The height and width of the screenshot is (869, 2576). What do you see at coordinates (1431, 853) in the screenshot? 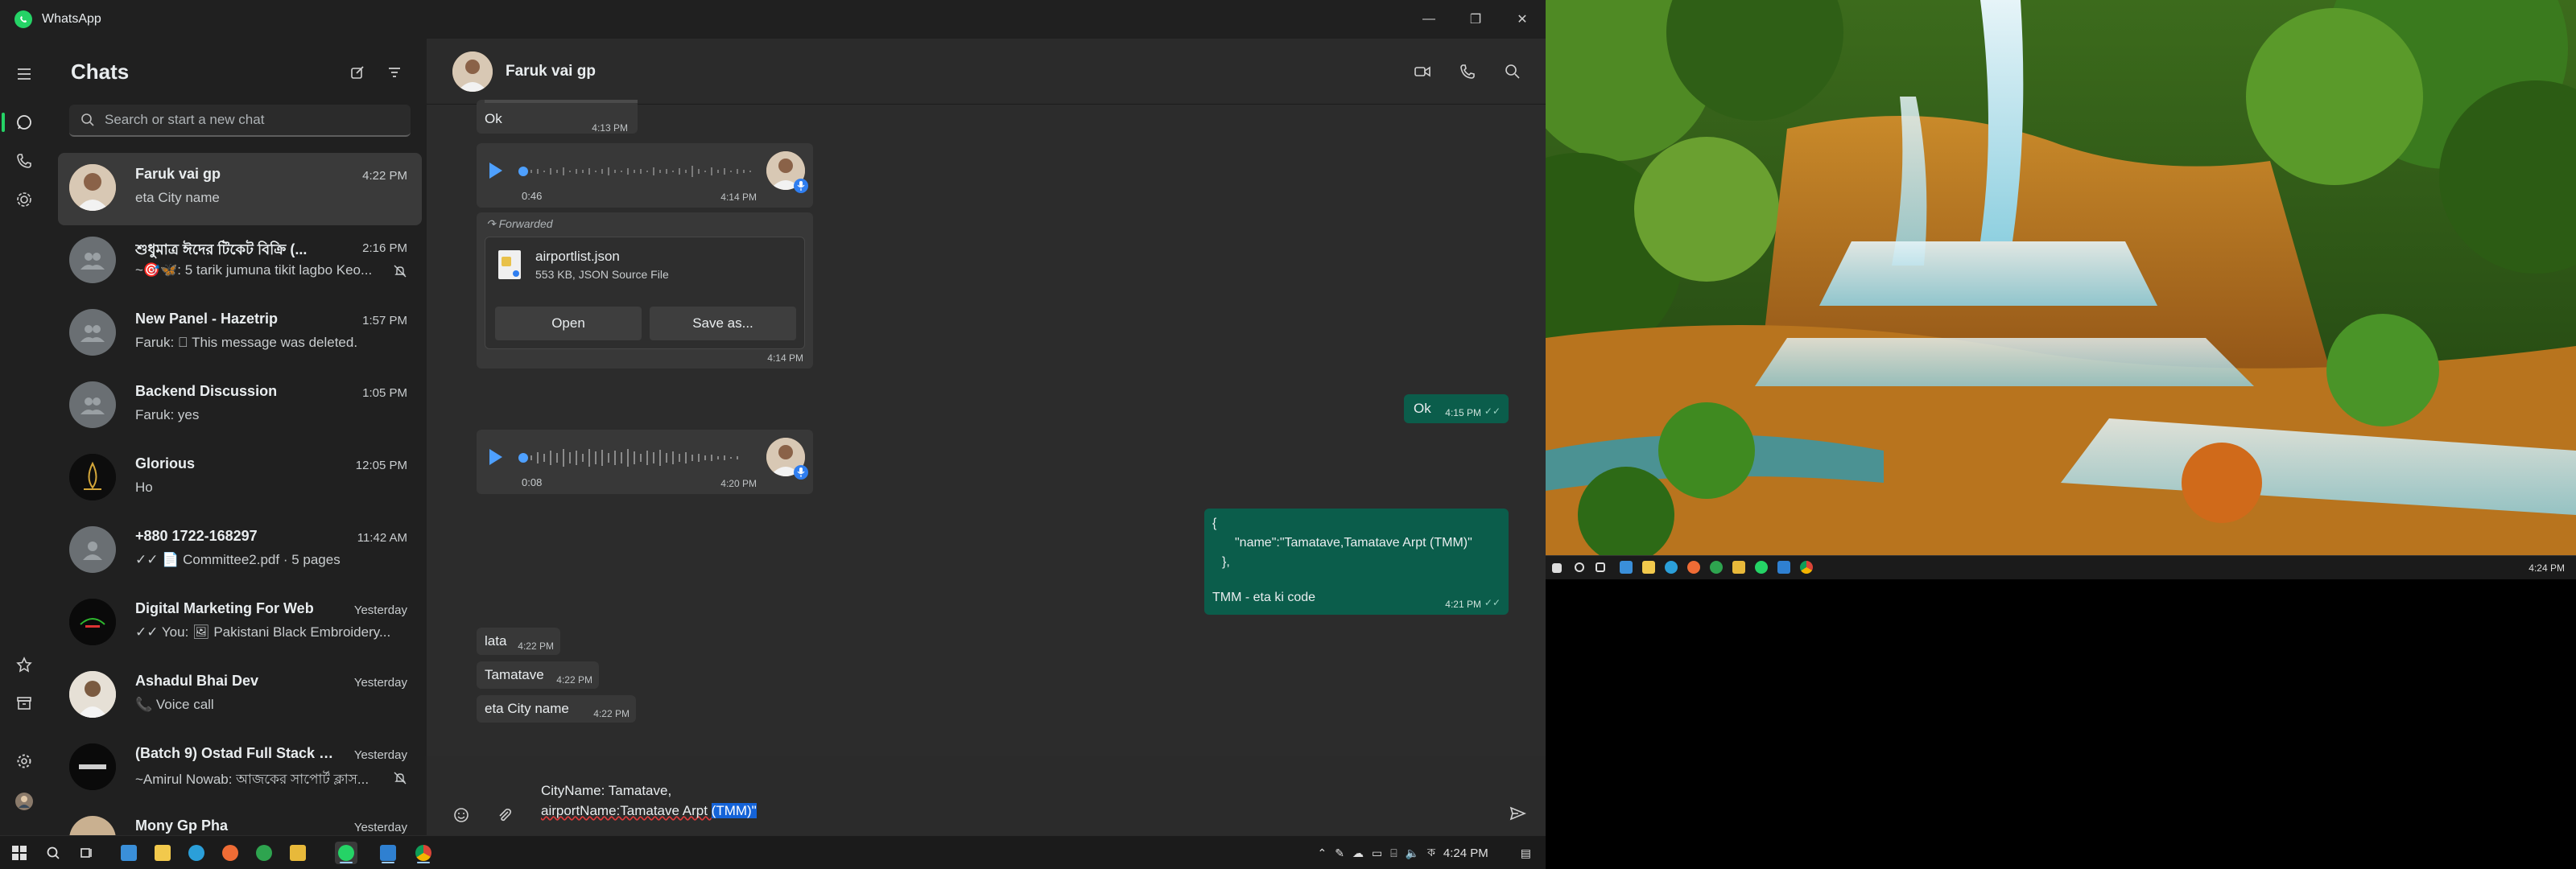
I see `language-icon: ক` at bounding box center [1431, 853].